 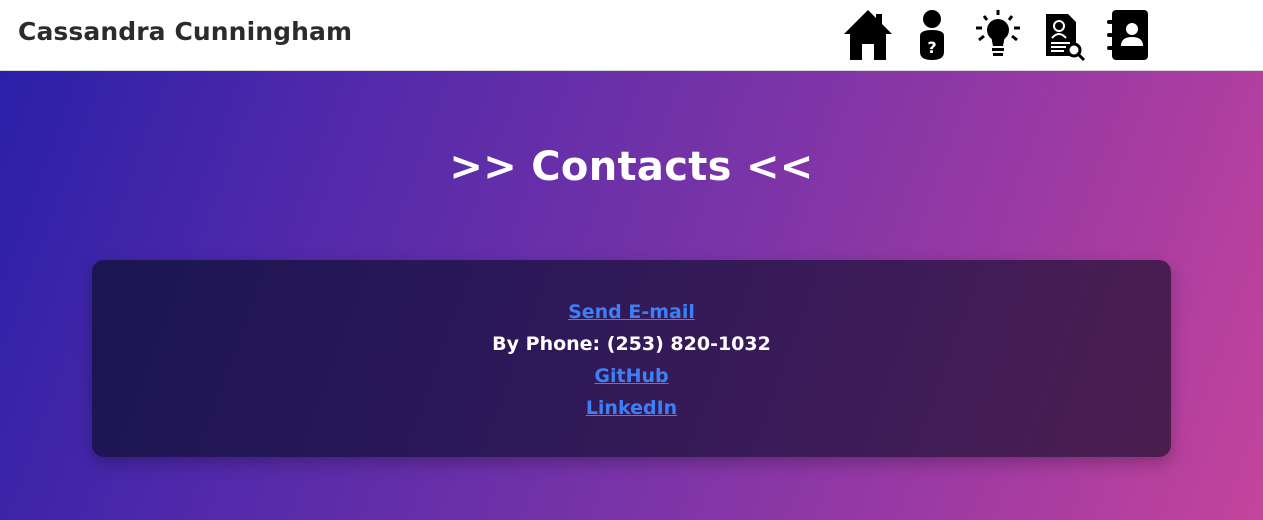 I want to click on phone-text: By Phone: (253) 820-1032, so click(x=631, y=344).